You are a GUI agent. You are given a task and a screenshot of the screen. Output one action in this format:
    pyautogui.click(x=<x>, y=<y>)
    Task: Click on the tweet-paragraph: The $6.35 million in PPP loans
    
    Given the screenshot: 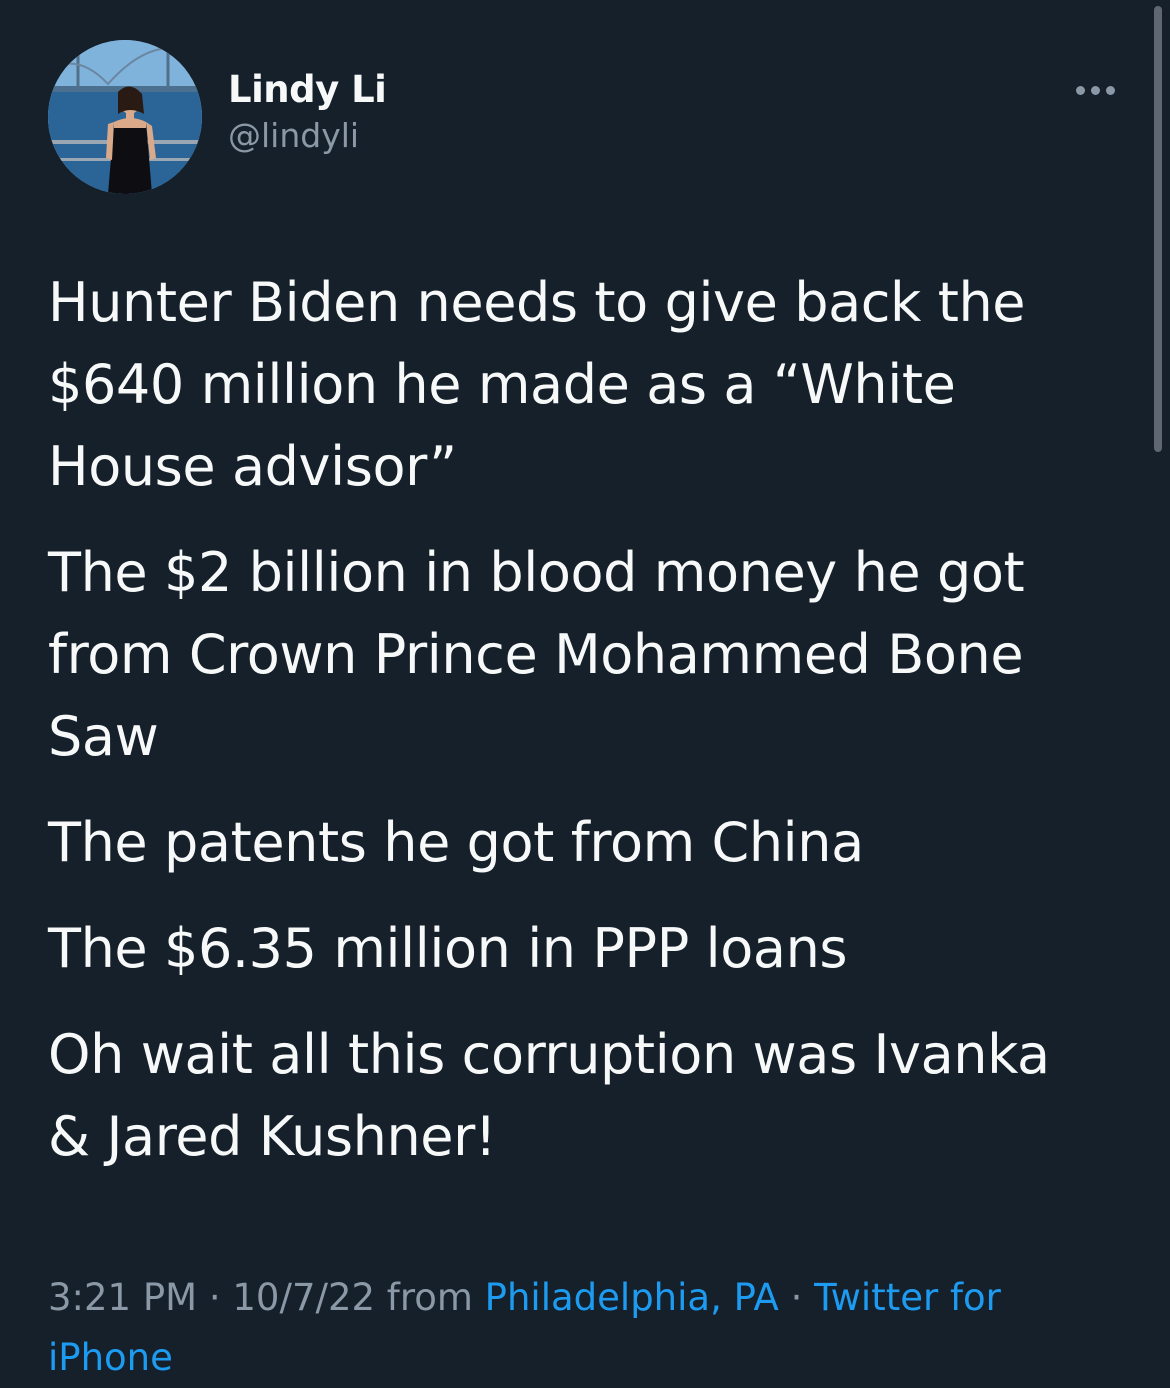 What is the action you would take?
    pyautogui.click(x=448, y=948)
    